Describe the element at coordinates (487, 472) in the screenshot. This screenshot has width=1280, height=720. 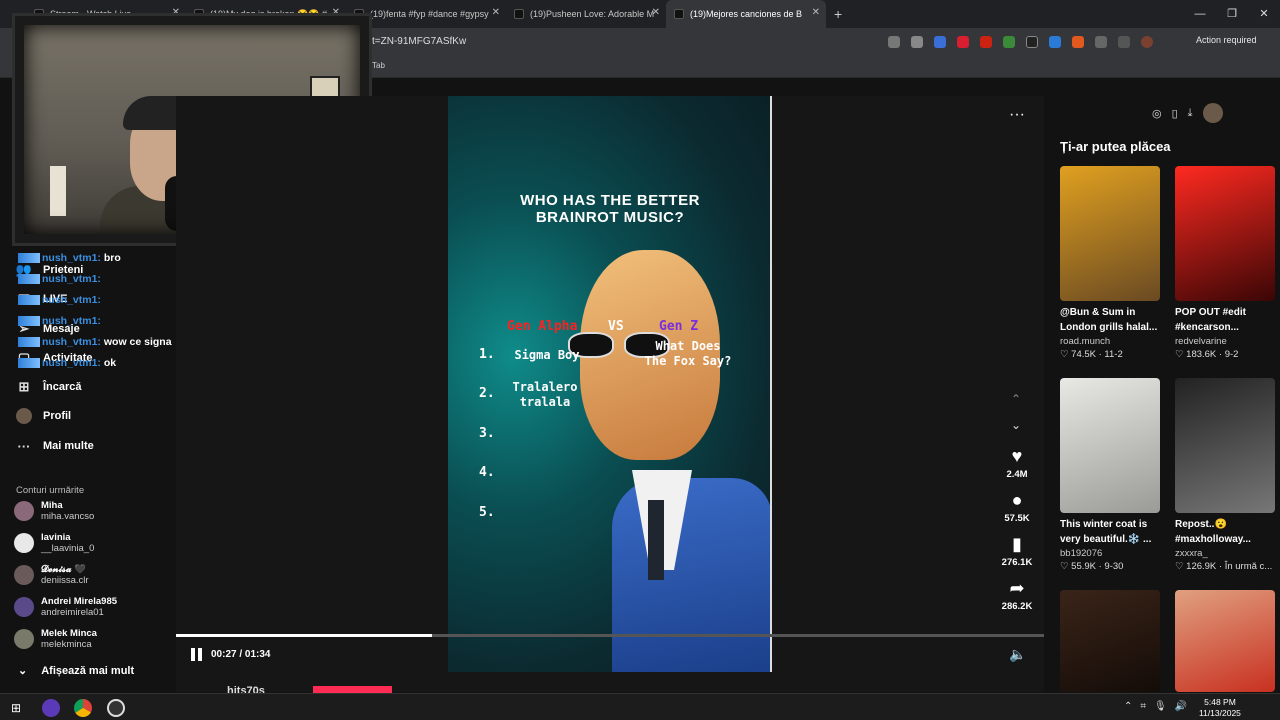
I see `rank-number: 4.` at that location.